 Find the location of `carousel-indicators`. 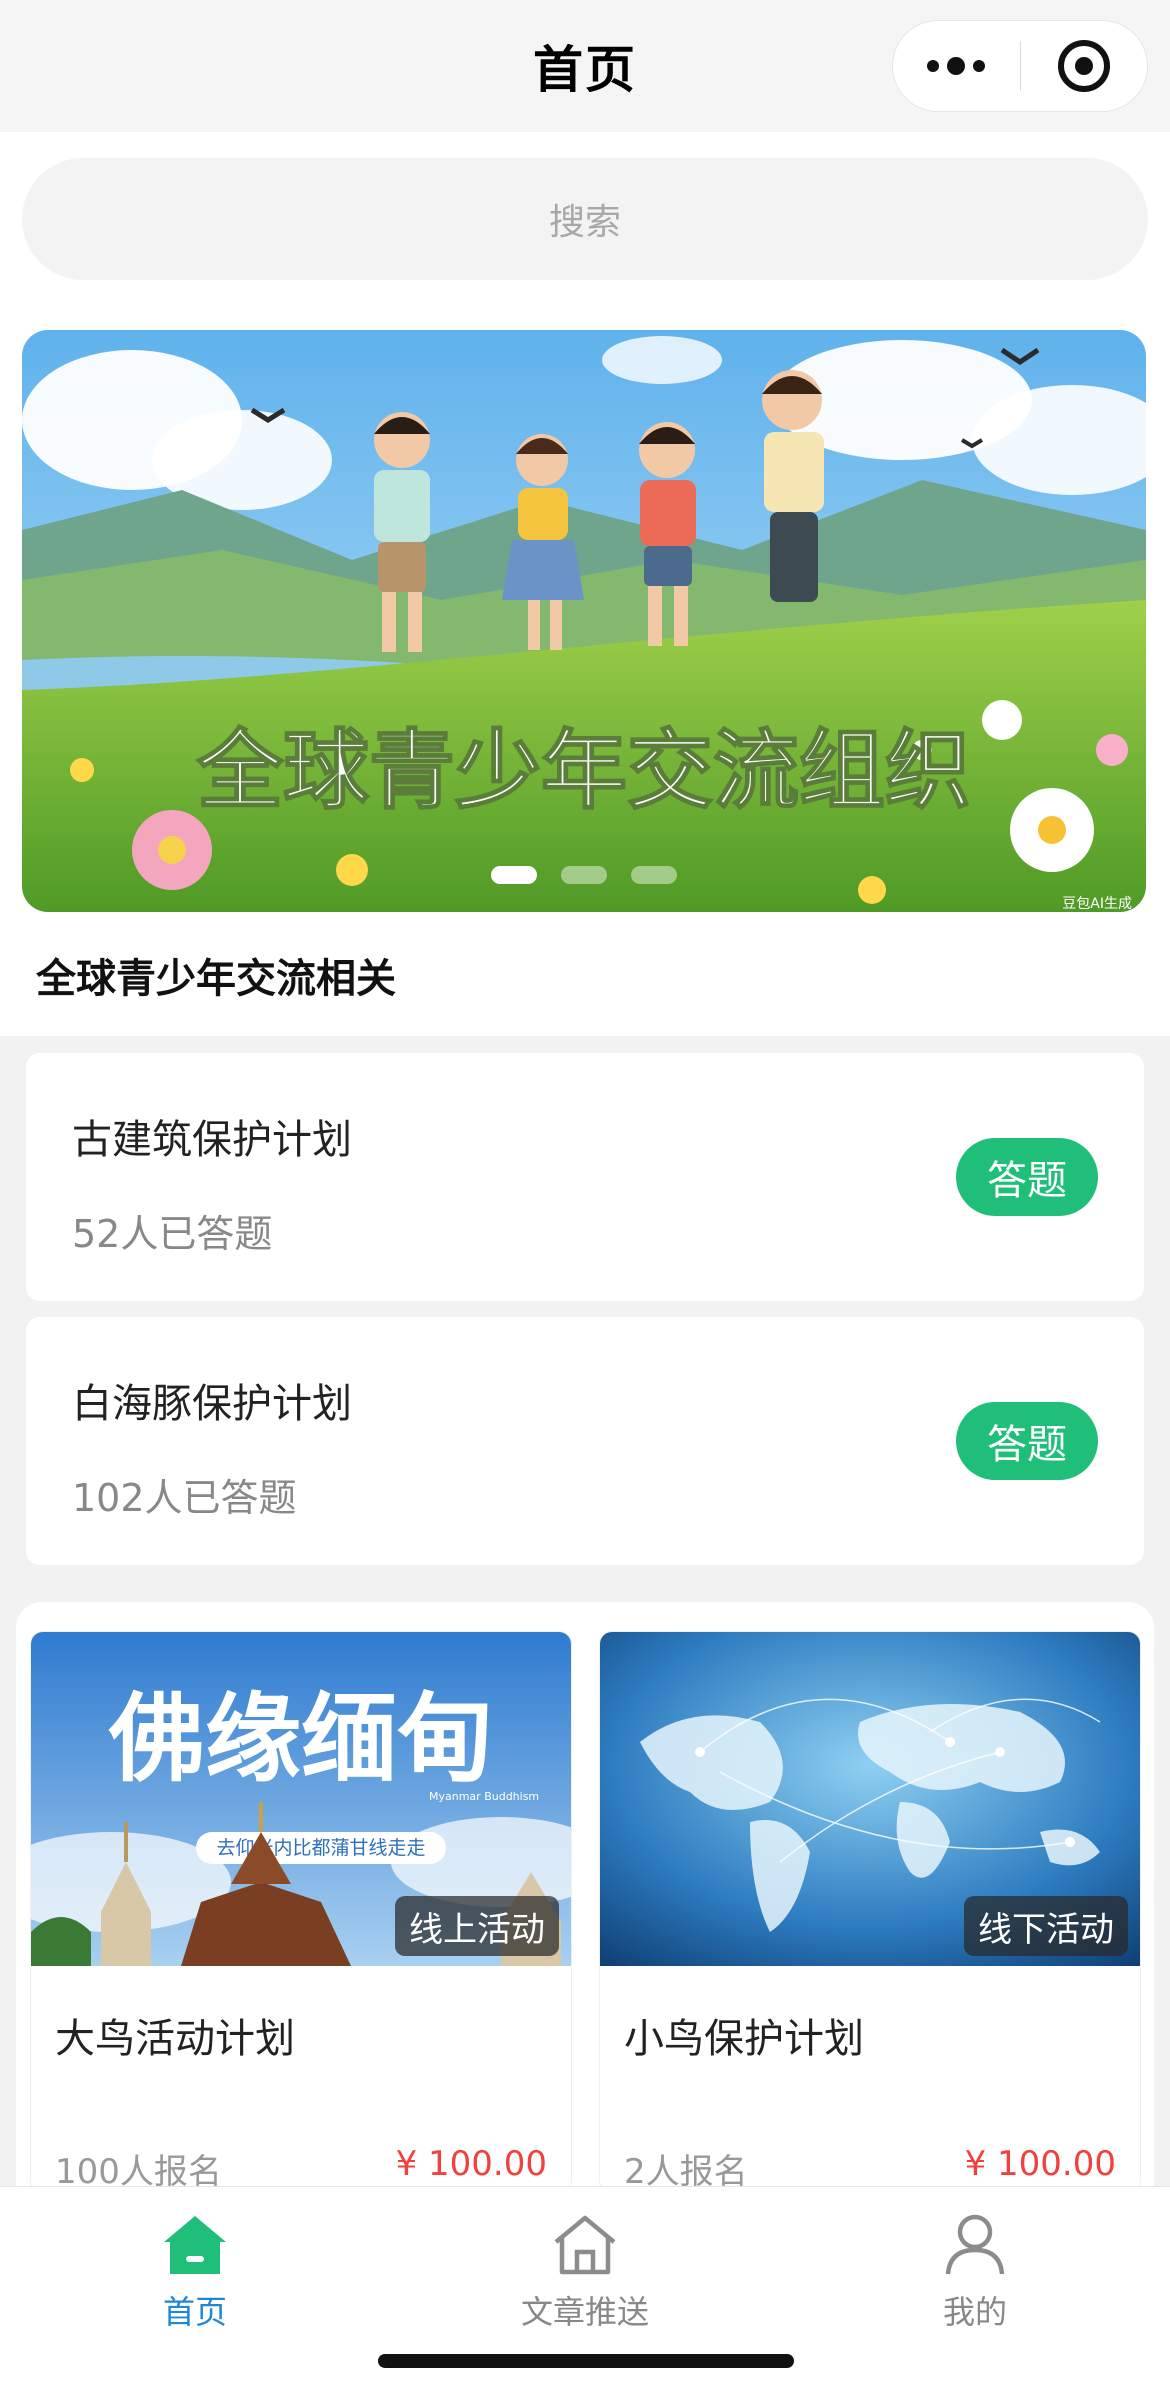

carousel-indicators is located at coordinates (584, 875).